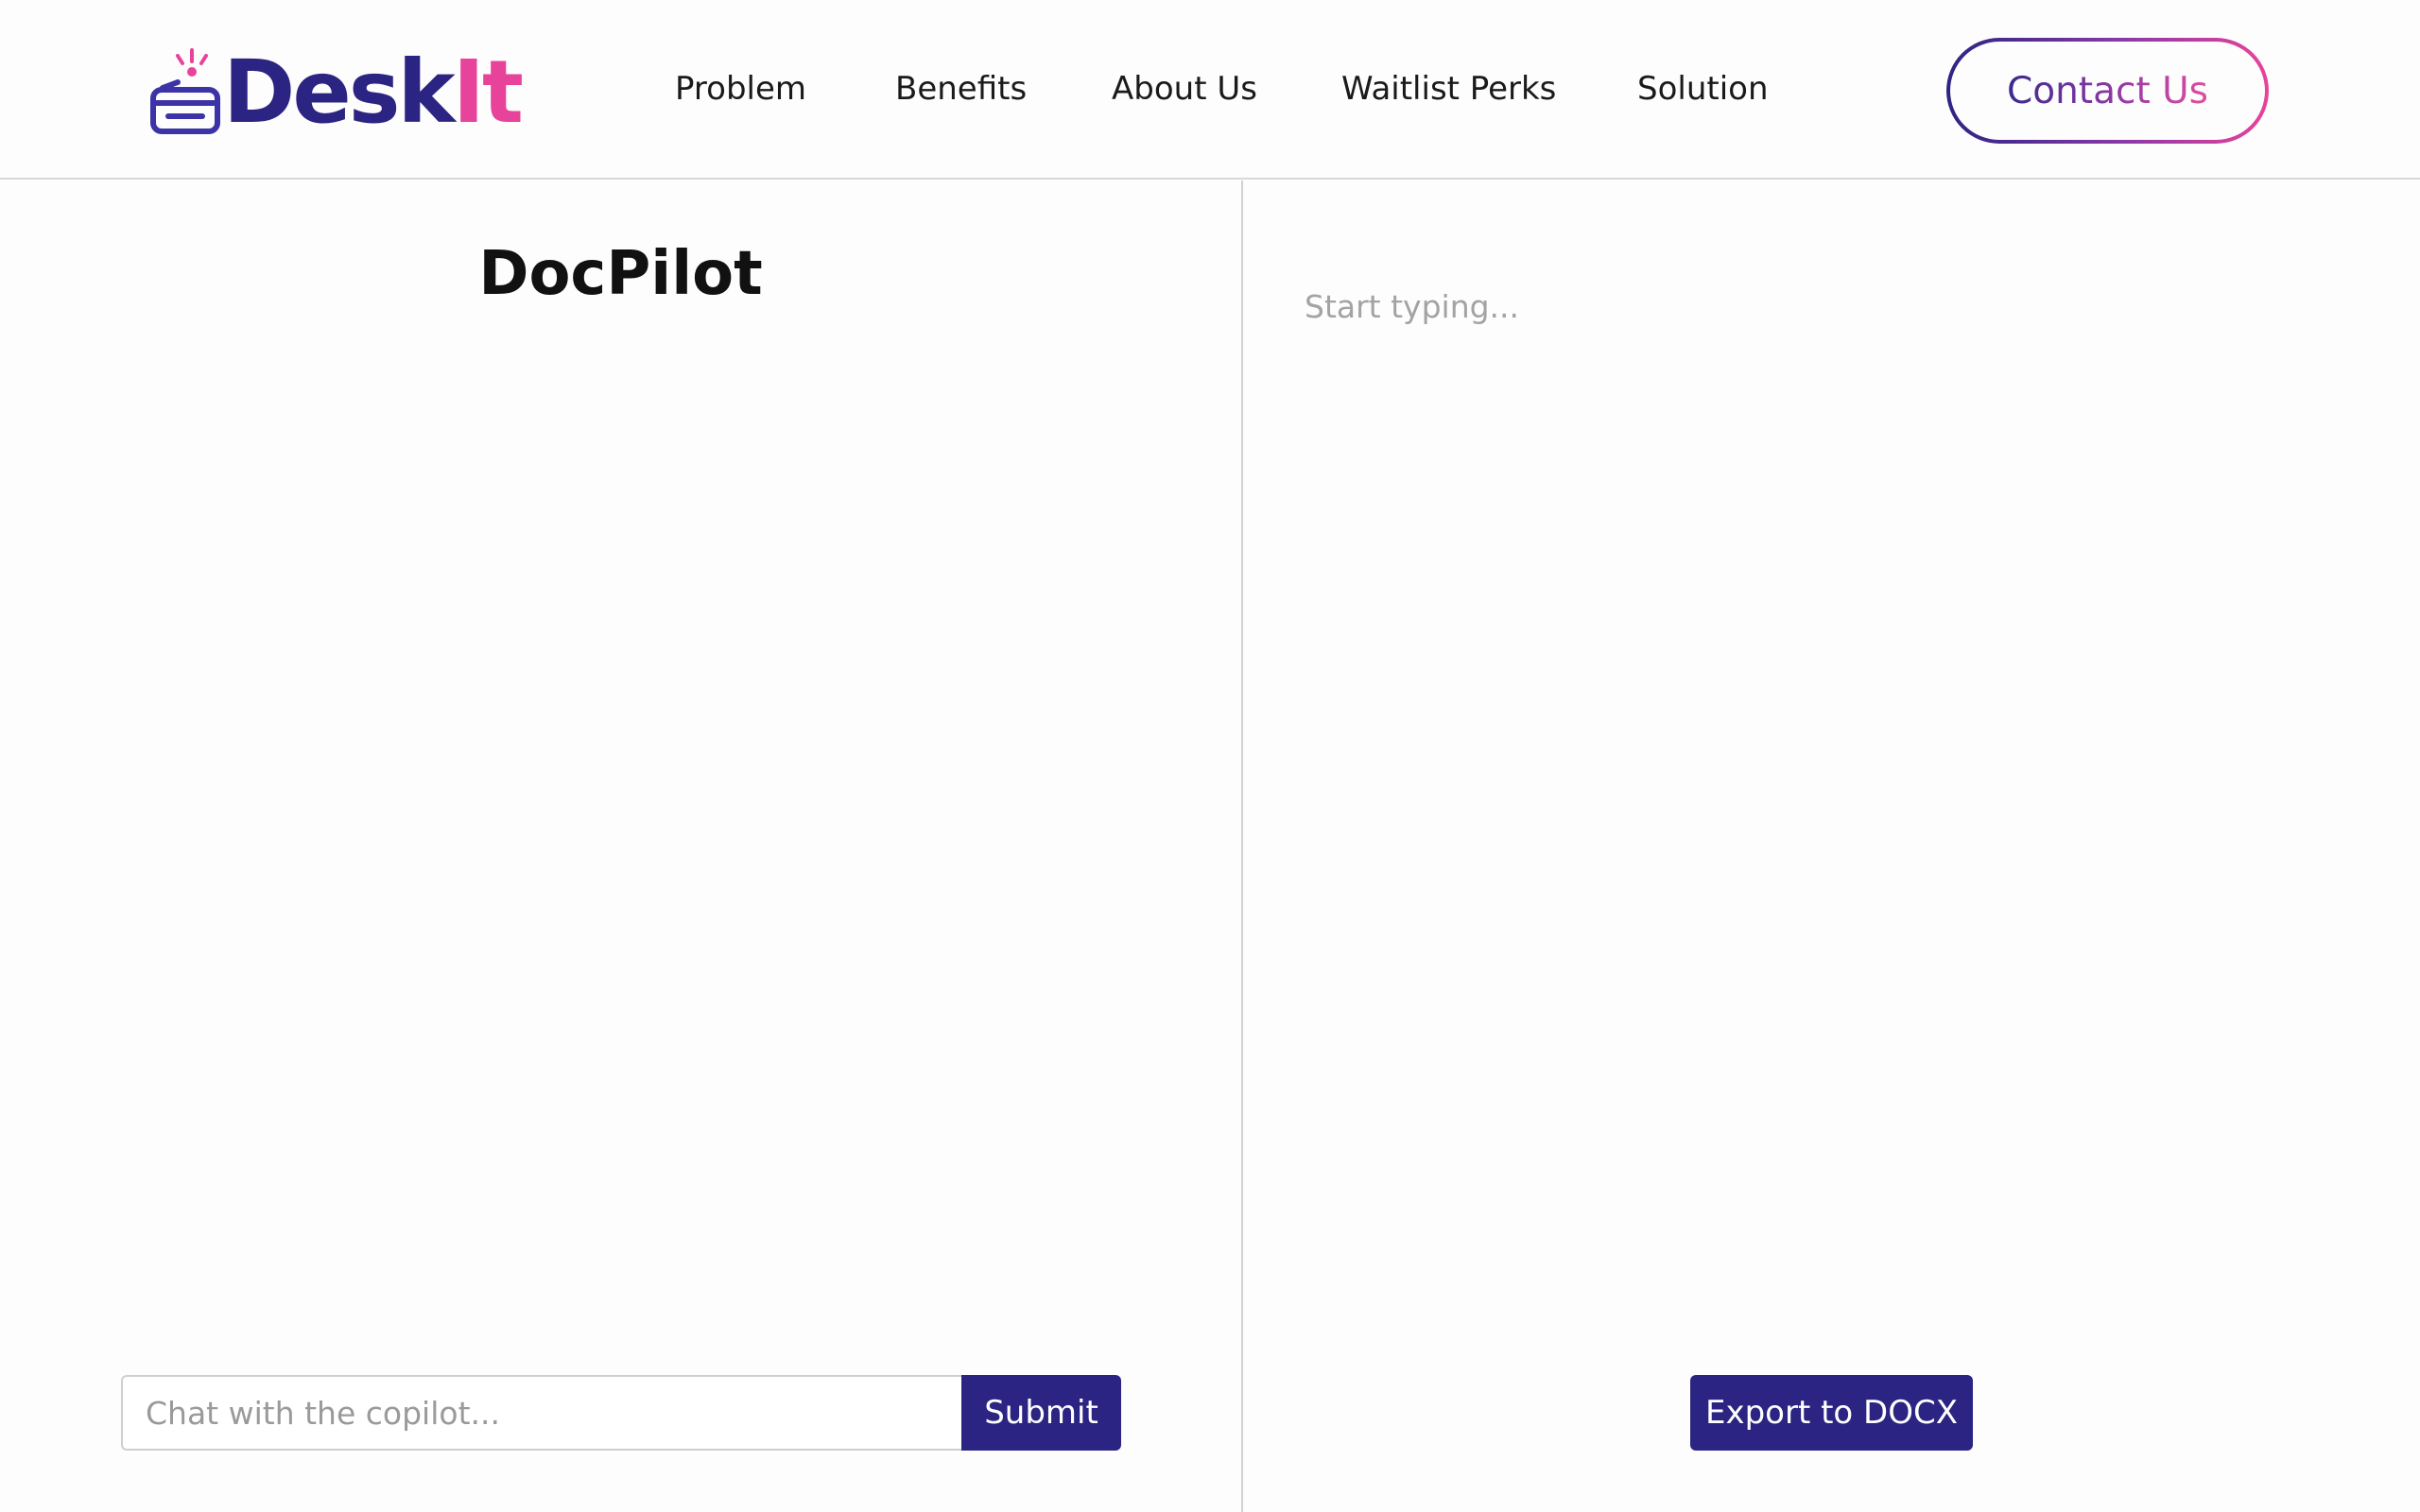 Image resolution: width=2420 pixels, height=1512 pixels. I want to click on nav-about-us: About Us, so click(1184, 89).